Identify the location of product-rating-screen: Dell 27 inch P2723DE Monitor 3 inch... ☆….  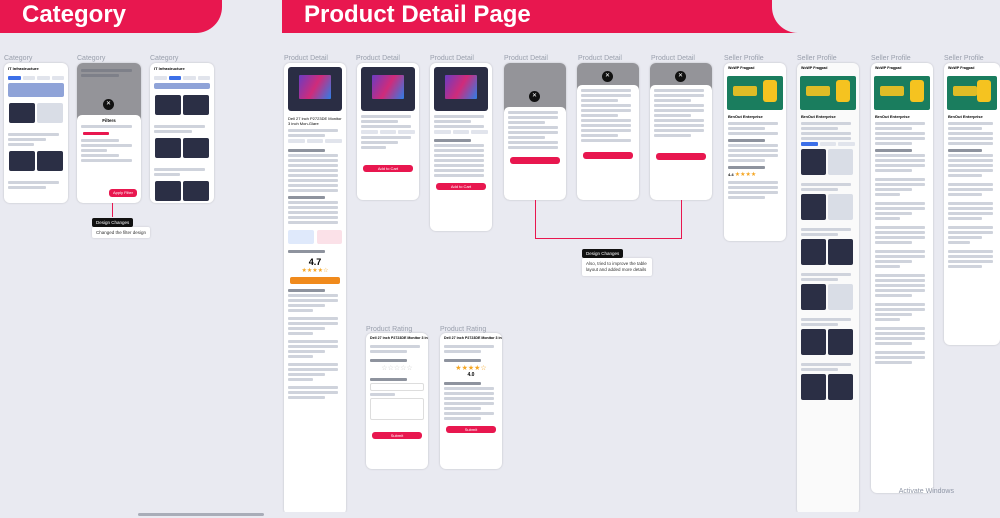
(397, 401).